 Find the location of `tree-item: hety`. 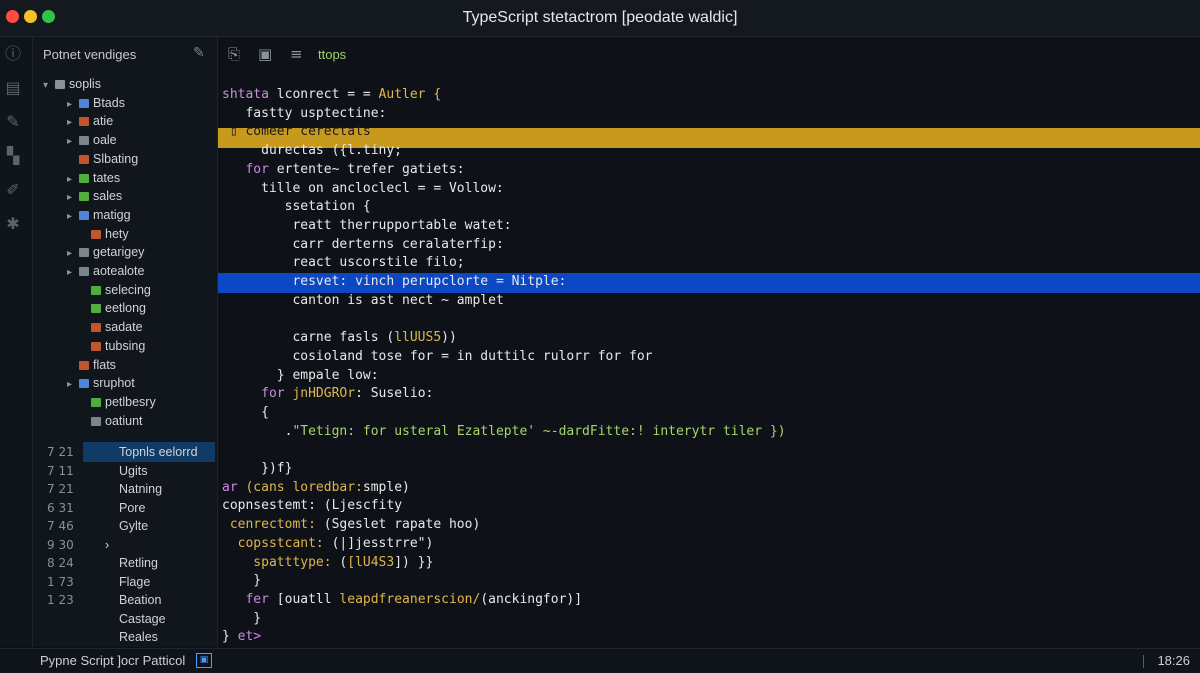

tree-item: hety is located at coordinates (104, 234).